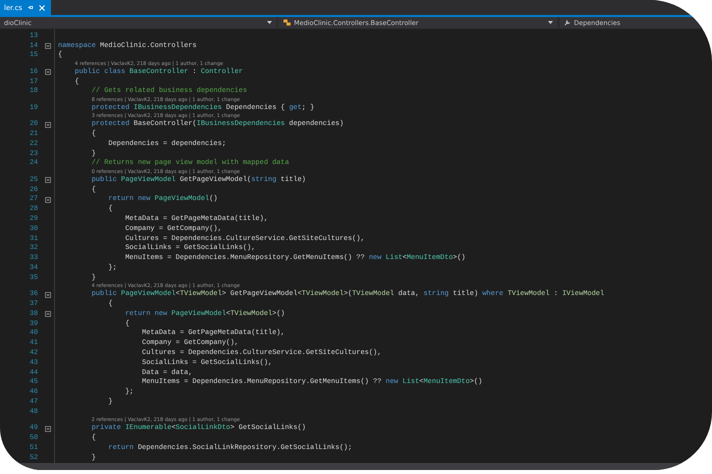 This screenshot has height=474, width=712. What do you see at coordinates (287, 22) in the screenshot?
I see `class-icon` at bounding box center [287, 22].